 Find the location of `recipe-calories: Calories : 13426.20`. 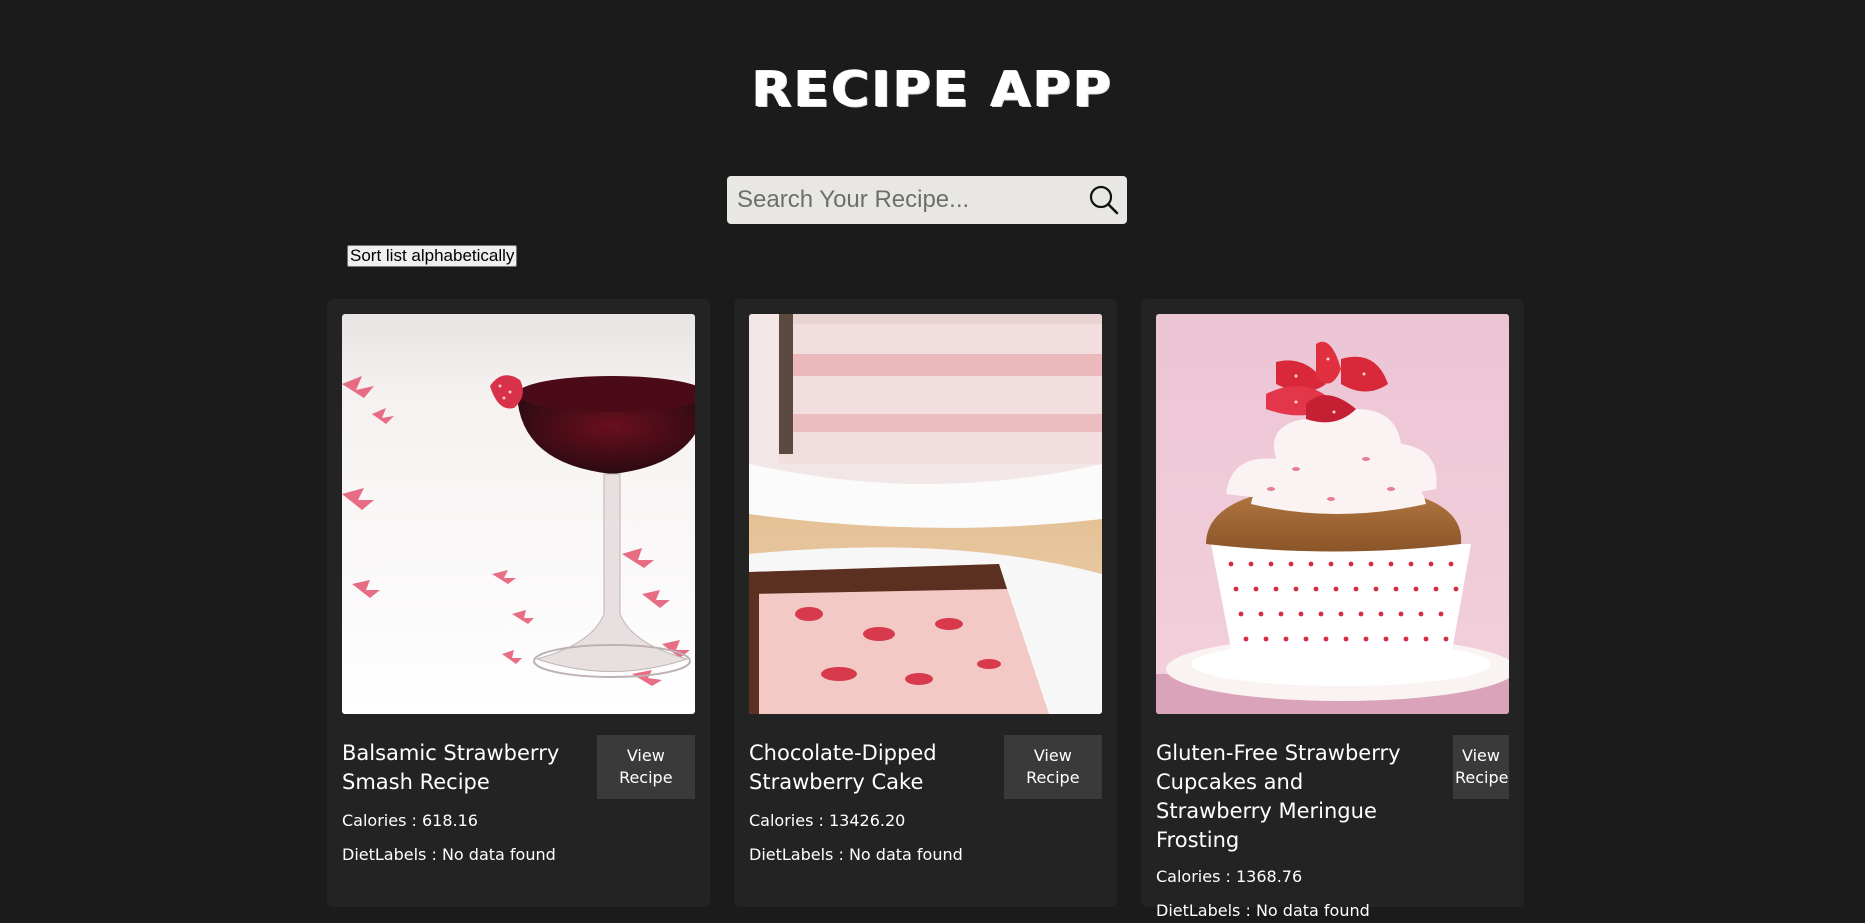

recipe-calories: Calories : 13426.20 is located at coordinates (827, 820).